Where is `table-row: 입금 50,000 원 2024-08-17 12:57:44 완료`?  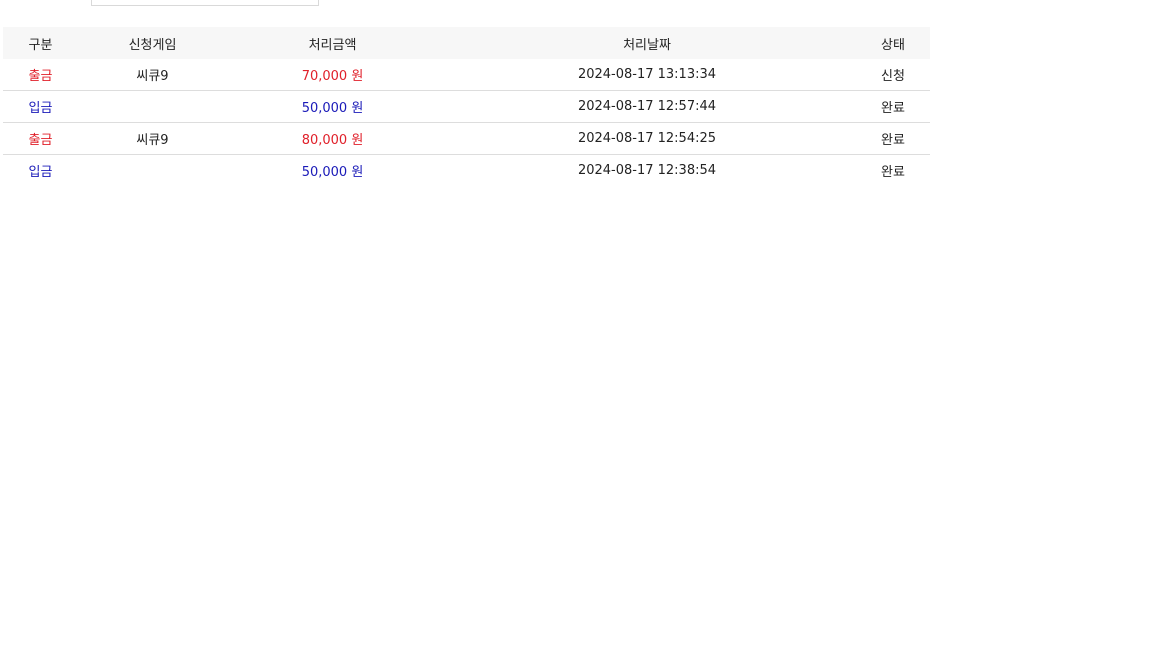 table-row: 입금 50,000 원 2024-08-17 12:57:44 완료 is located at coordinates (466, 106).